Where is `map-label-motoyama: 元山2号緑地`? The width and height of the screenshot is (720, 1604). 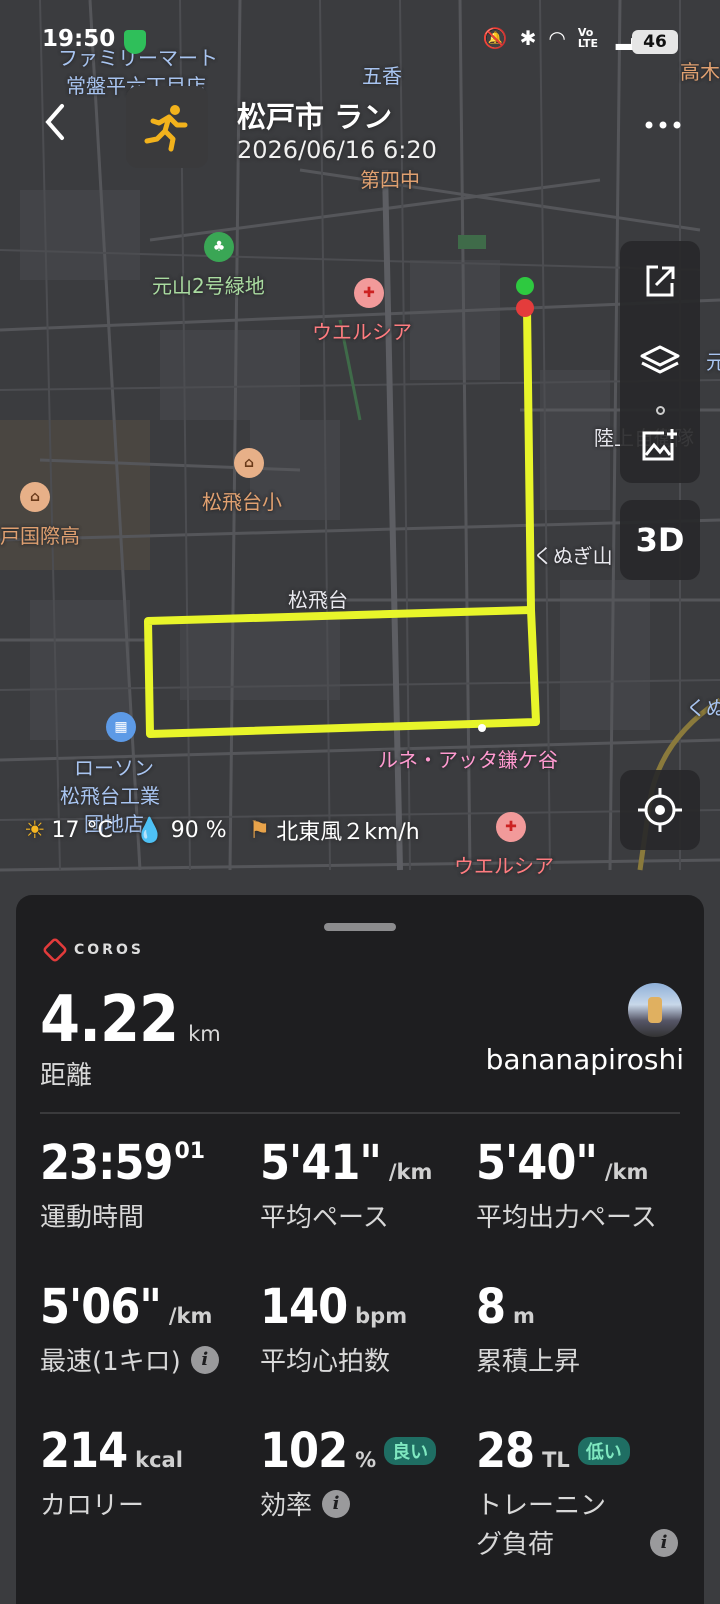
map-label-motoyama: 元山2号緑地 is located at coordinates (208, 286).